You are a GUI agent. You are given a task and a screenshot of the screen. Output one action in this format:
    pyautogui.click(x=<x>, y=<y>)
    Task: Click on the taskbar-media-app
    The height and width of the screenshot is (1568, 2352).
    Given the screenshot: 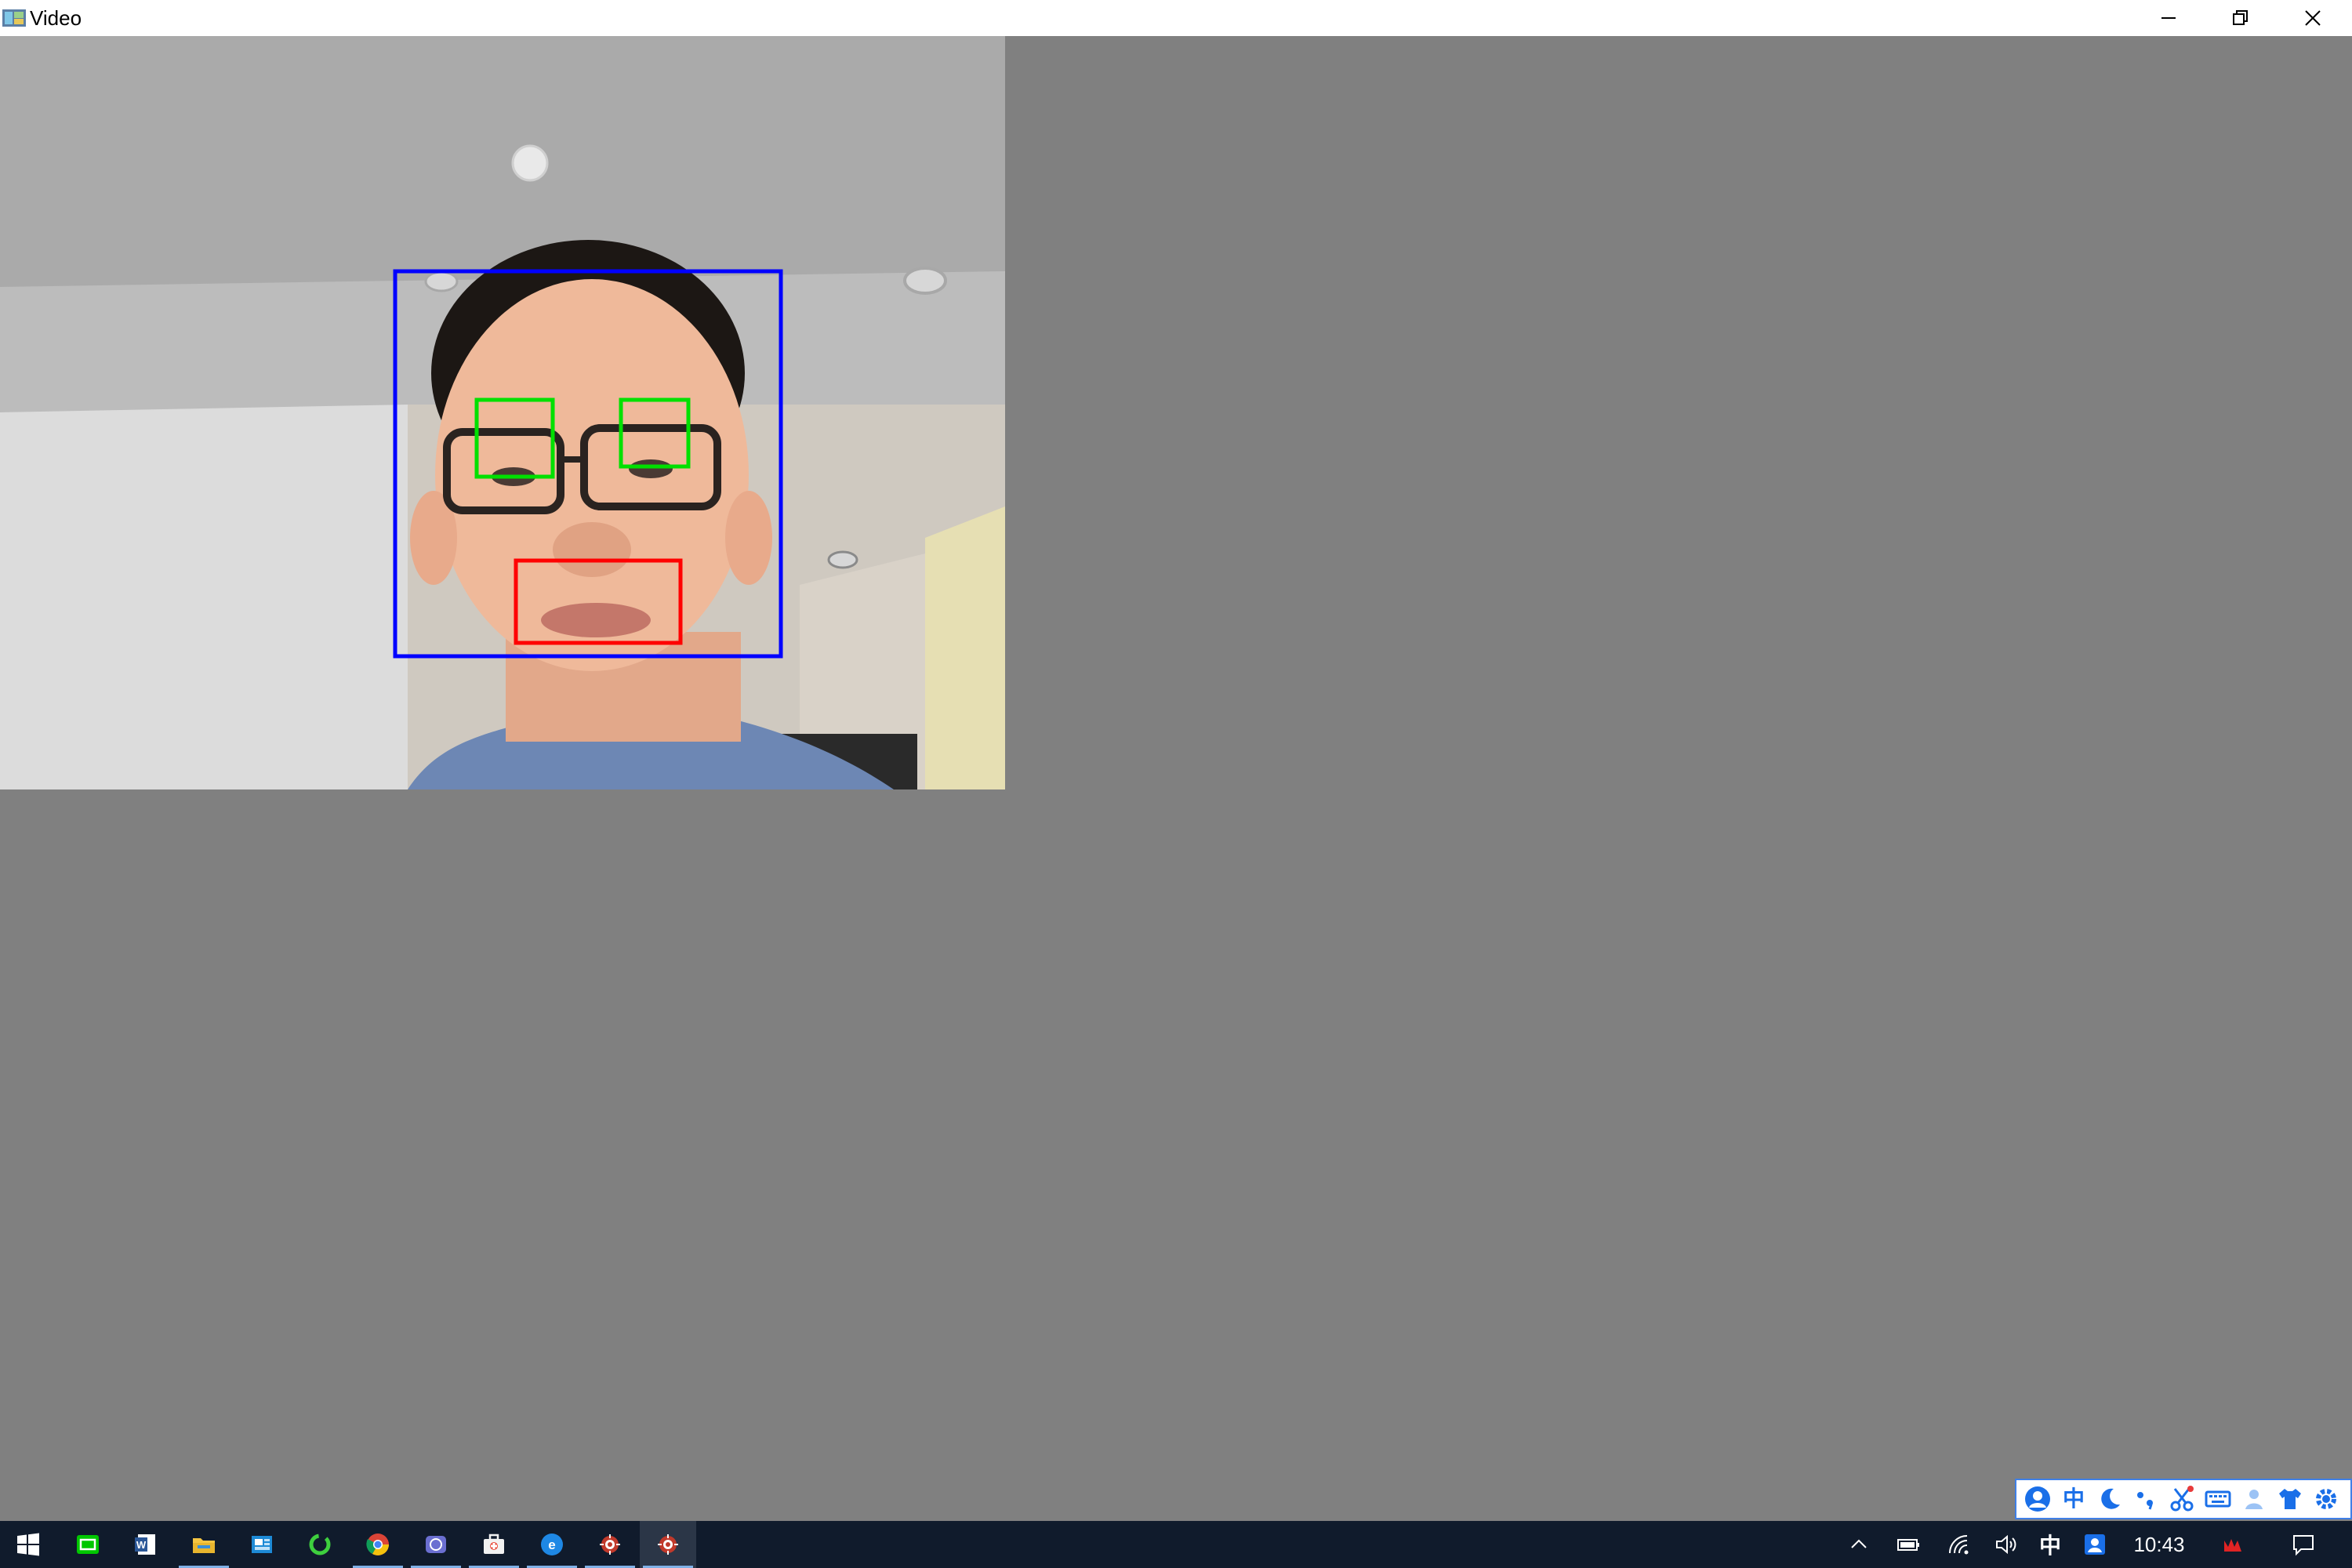 What is the action you would take?
    pyautogui.click(x=436, y=1544)
    